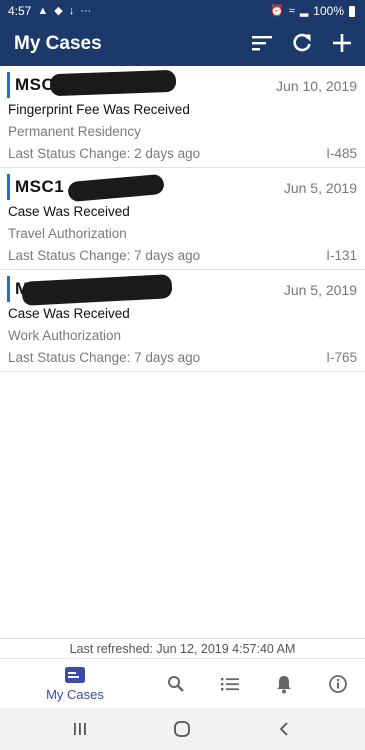 Image resolution: width=365 pixels, height=750 pixels. What do you see at coordinates (304, 11) in the screenshot?
I see `signal-icon: ▂` at bounding box center [304, 11].